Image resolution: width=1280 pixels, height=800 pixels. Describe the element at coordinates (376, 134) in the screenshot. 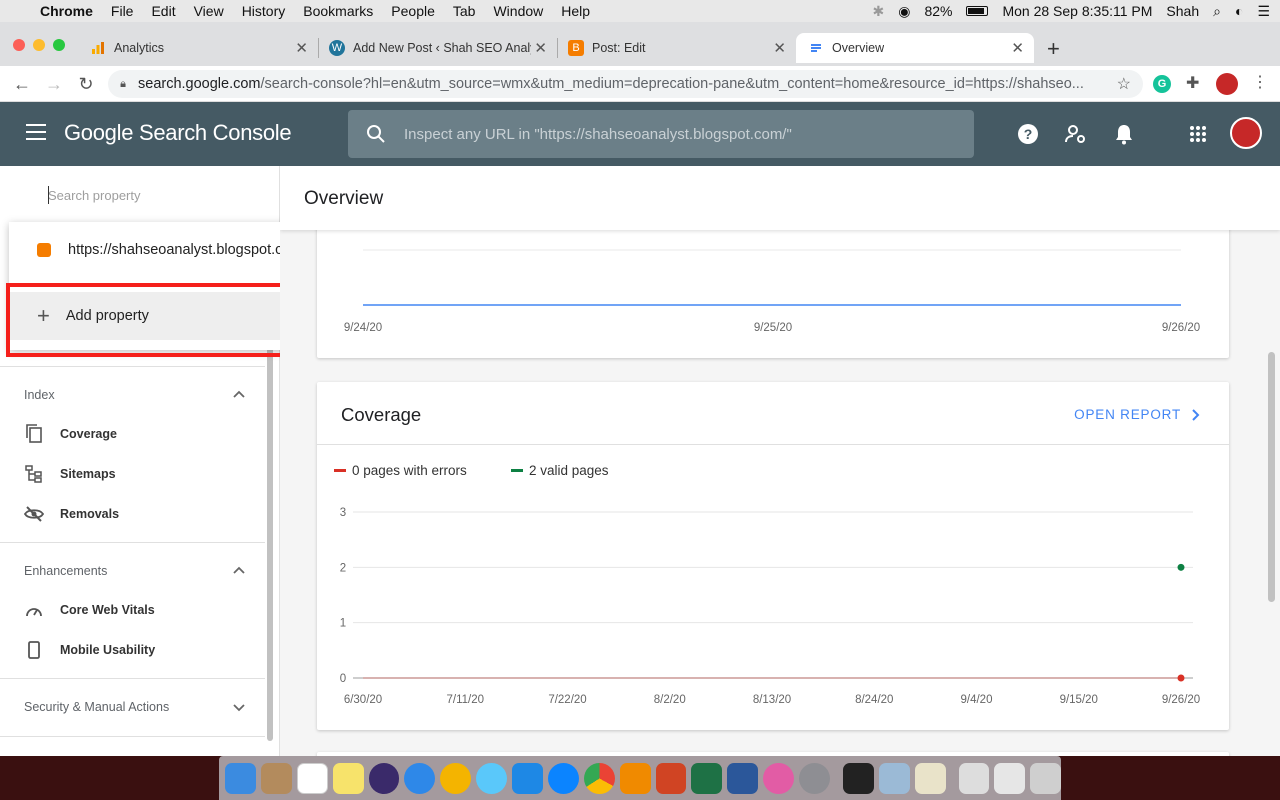

I see `search-icon` at that location.